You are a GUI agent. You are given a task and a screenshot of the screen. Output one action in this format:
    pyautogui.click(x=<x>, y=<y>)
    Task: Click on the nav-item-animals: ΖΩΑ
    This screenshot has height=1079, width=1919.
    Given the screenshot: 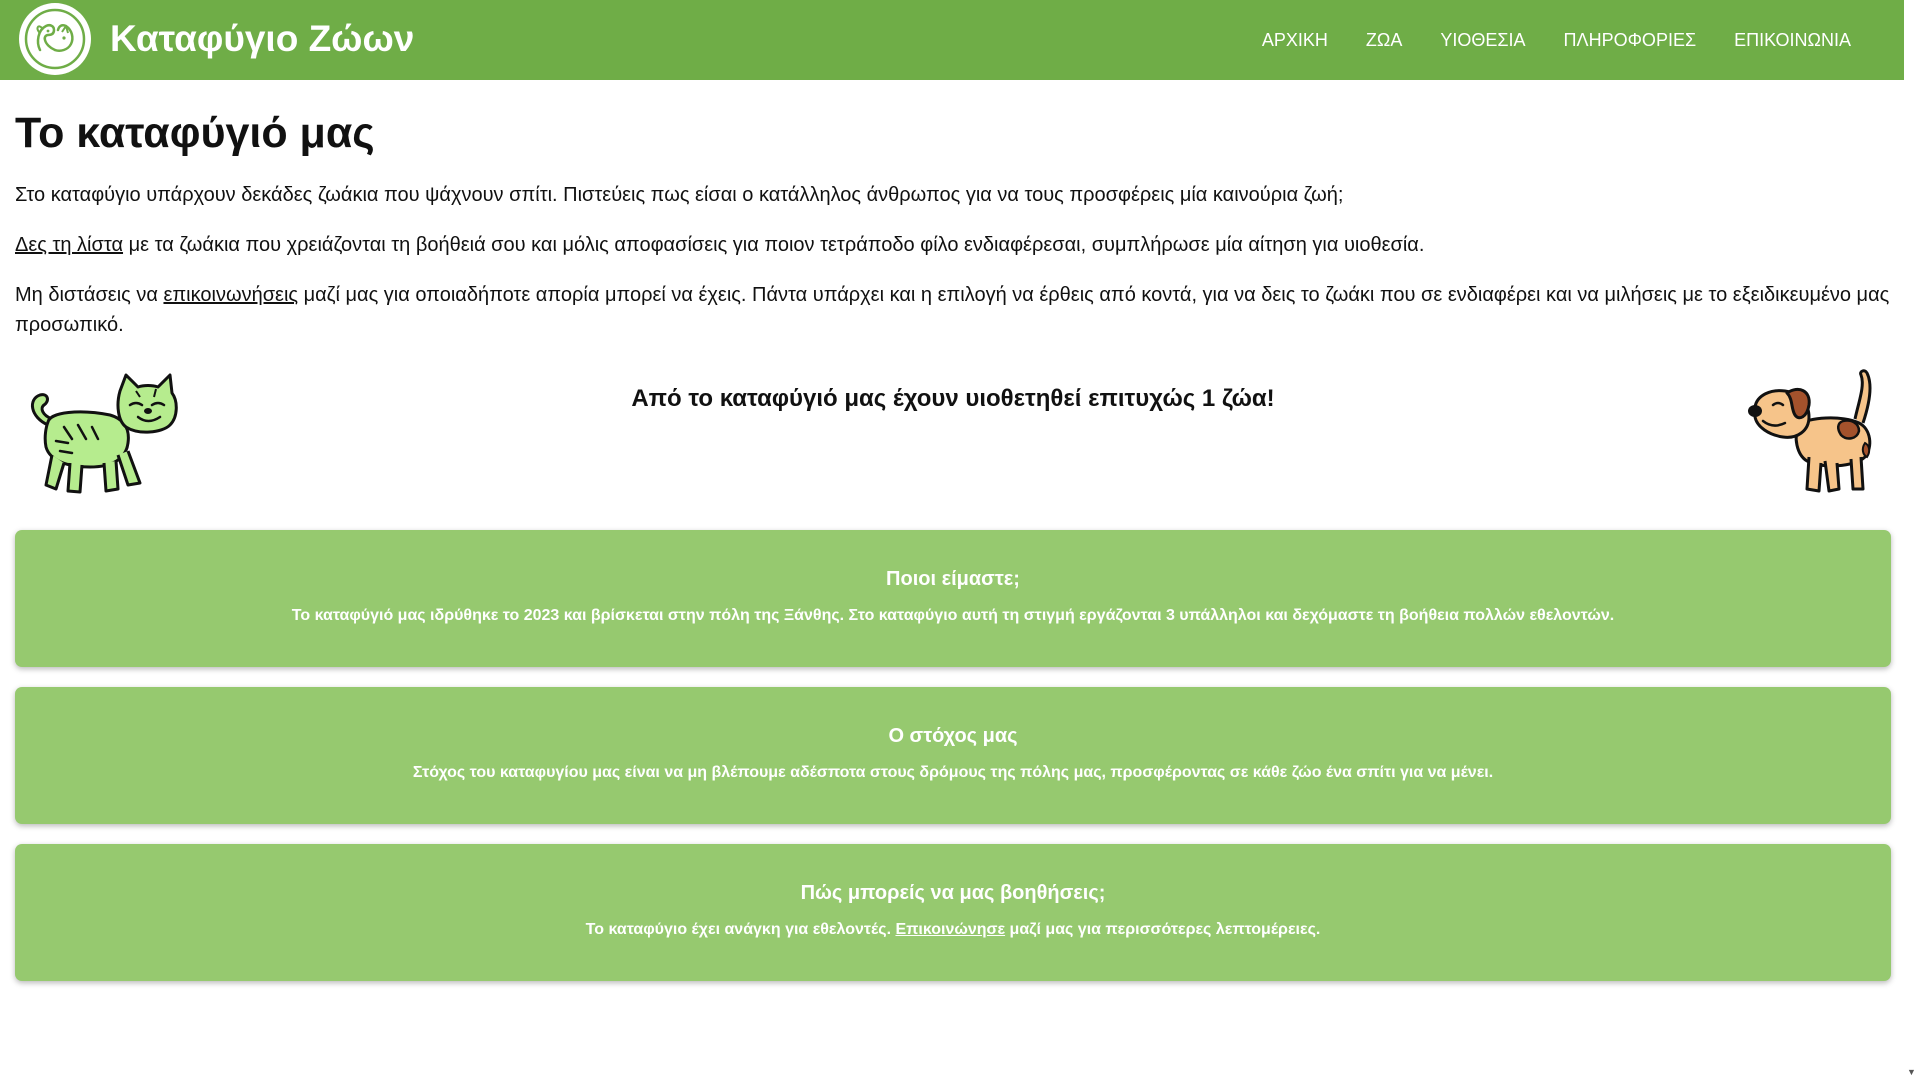 What is the action you would take?
    pyautogui.click(x=1384, y=40)
    